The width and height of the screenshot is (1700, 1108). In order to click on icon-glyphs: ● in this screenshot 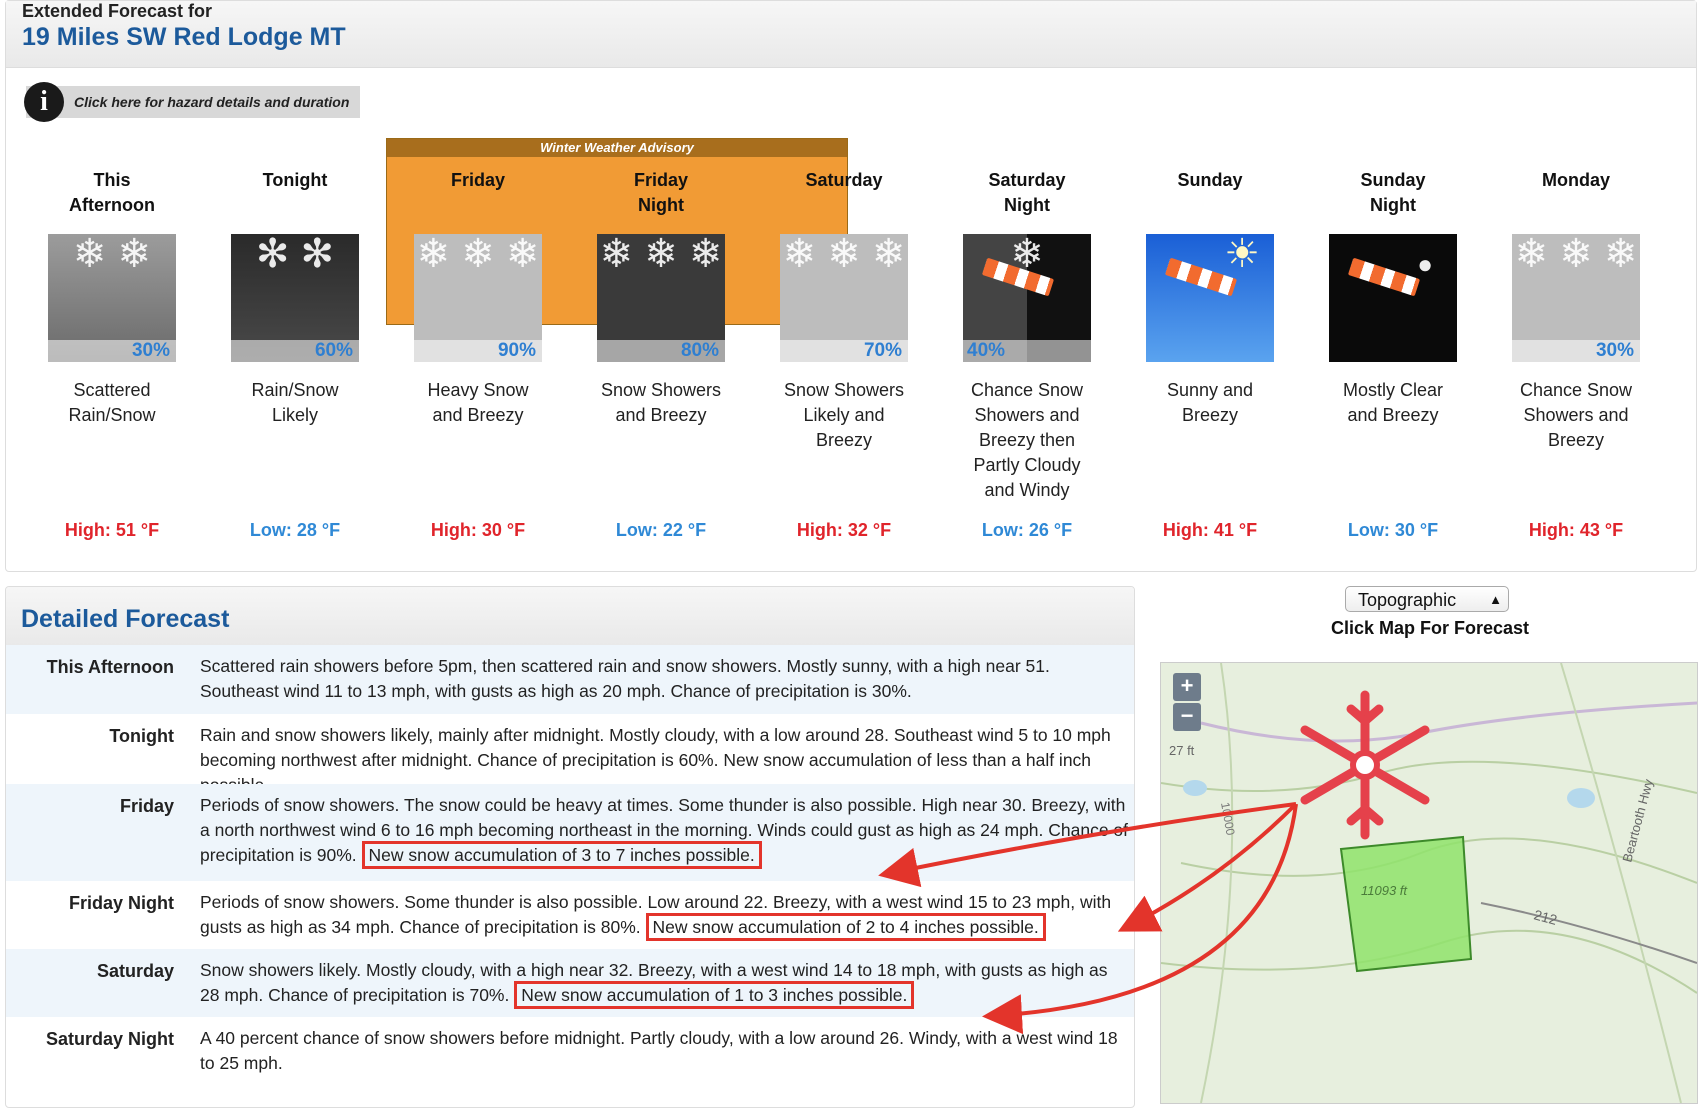, I will do `click(1425, 264)`.